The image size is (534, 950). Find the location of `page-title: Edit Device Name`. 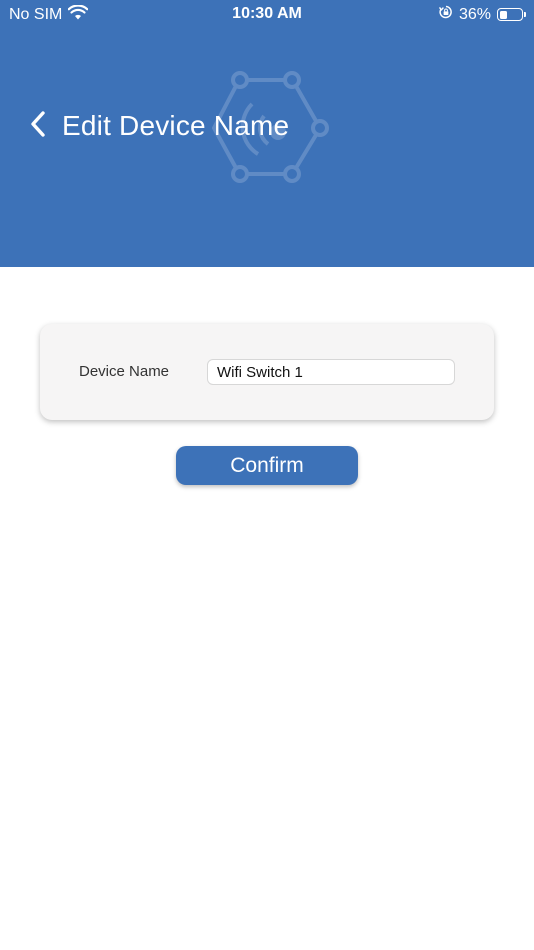

page-title: Edit Device Name is located at coordinates (176, 125).